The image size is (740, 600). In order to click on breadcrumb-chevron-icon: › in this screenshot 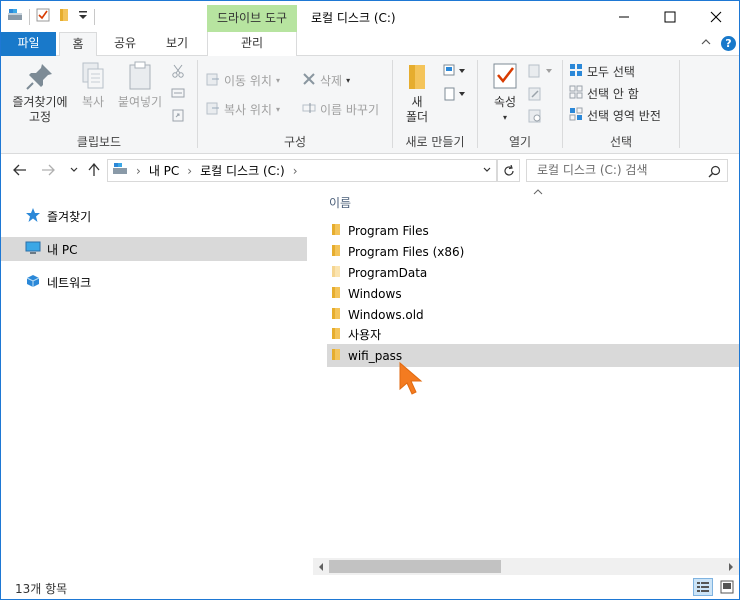, I will do `click(138, 170)`.